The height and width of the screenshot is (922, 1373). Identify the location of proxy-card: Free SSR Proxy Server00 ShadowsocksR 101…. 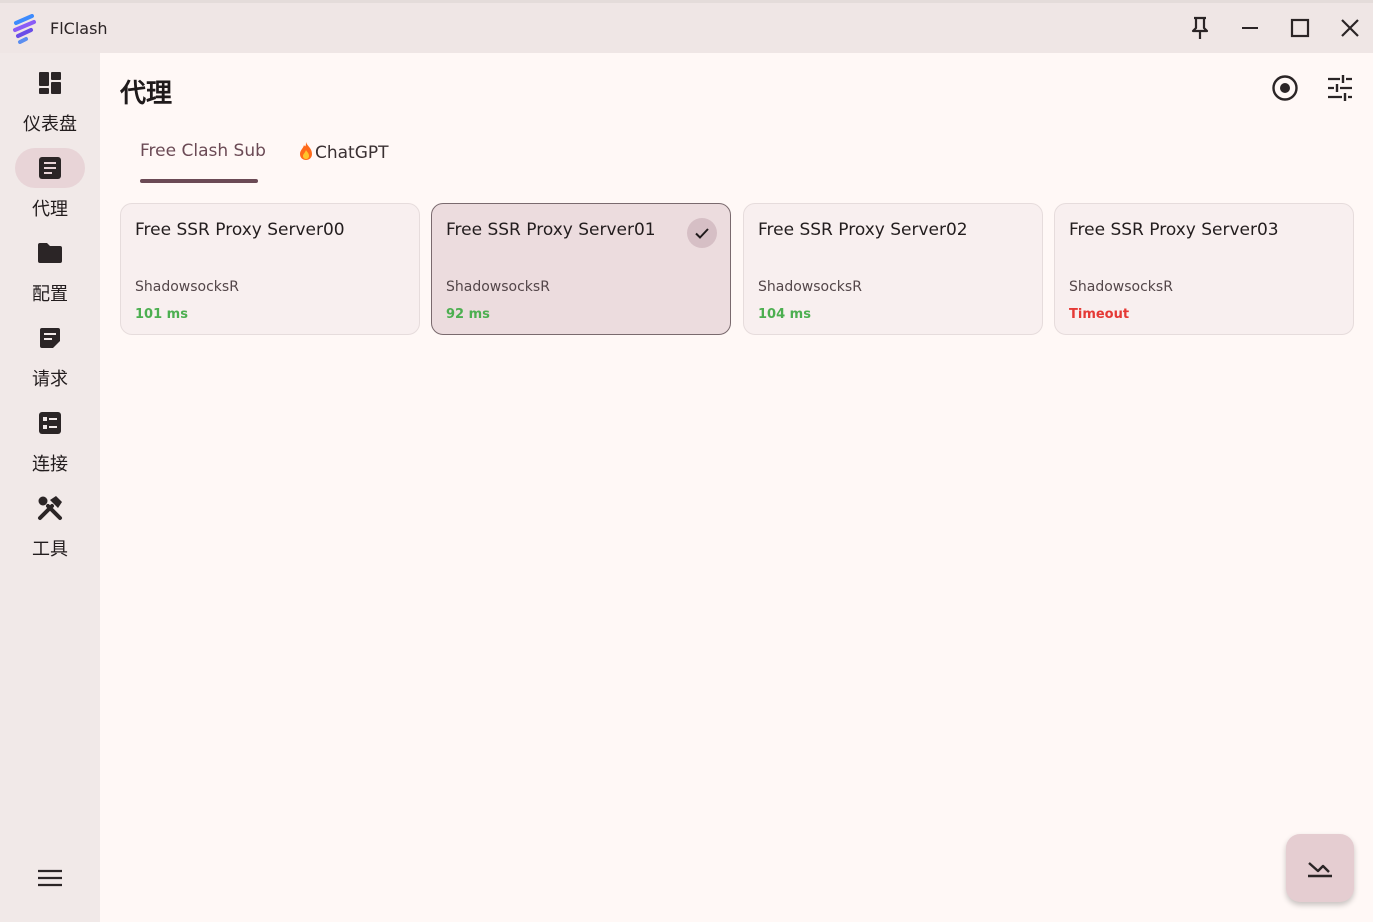
(270, 269).